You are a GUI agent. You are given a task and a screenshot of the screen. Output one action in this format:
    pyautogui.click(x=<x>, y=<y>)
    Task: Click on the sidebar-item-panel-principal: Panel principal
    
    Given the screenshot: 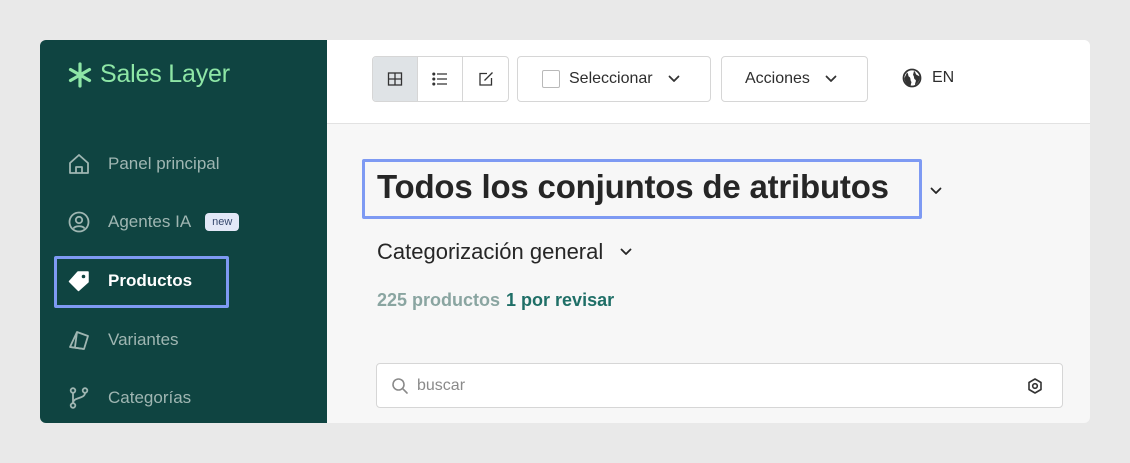 What is the action you would take?
    pyautogui.click(x=196, y=164)
    